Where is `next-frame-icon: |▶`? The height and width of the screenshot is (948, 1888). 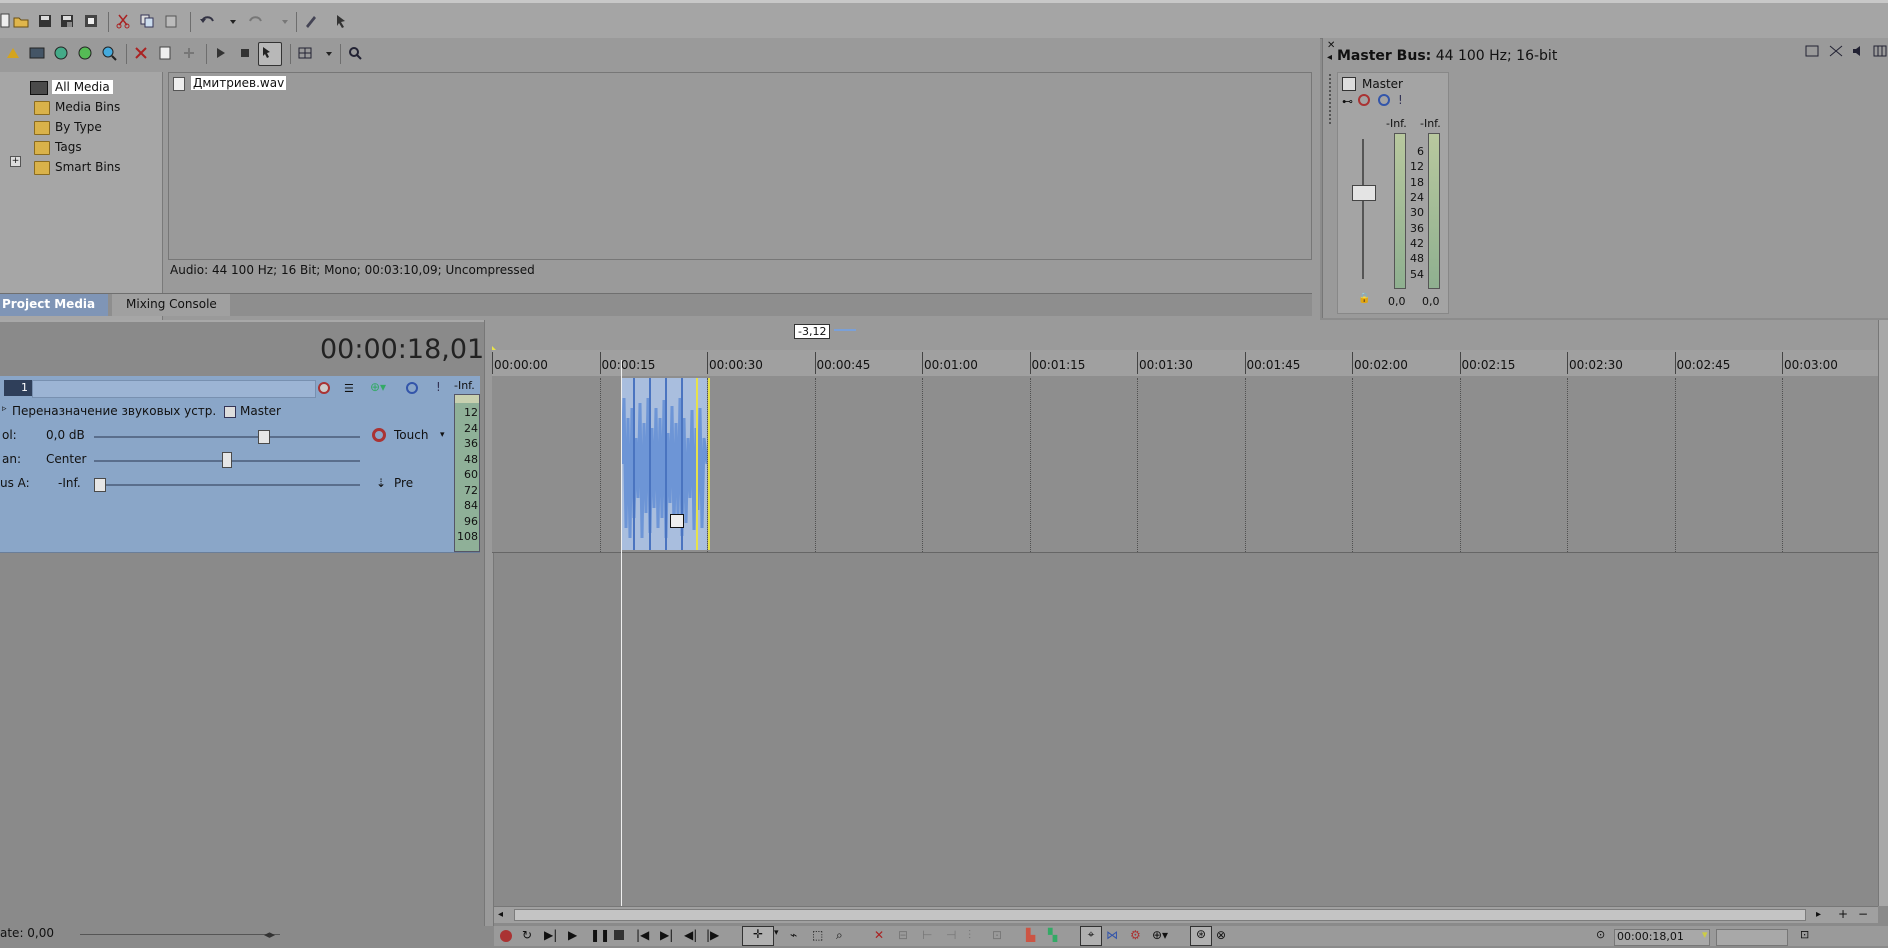
next-frame-icon: |▶ is located at coordinates (712, 935).